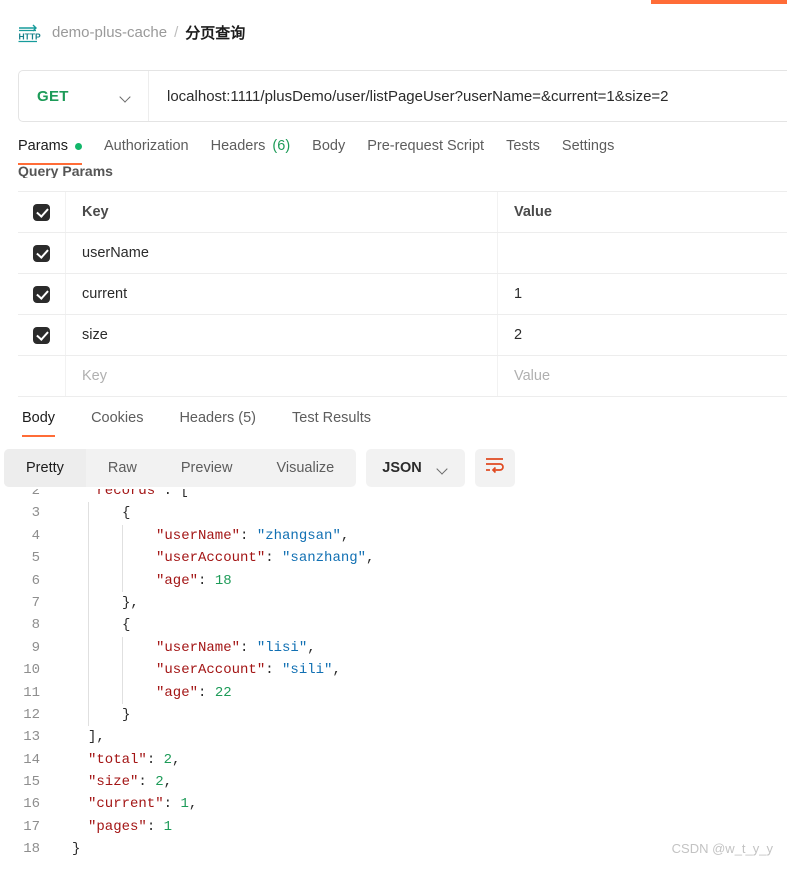 The width and height of the screenshot is (787, 870). I want to click on code-line: 6 "age": 18, so click(393, 580).